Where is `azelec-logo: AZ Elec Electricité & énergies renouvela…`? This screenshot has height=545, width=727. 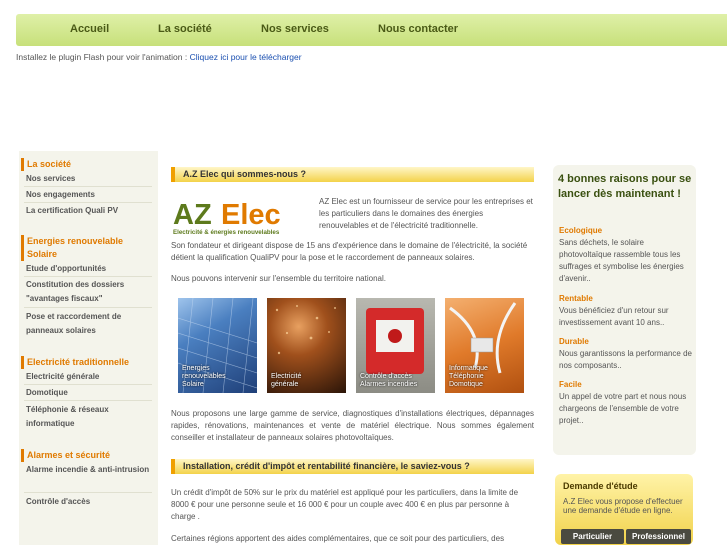
azelec-logo: AZ Elec Electricité & énergies renouvela… is located at coordinates (242, 217).